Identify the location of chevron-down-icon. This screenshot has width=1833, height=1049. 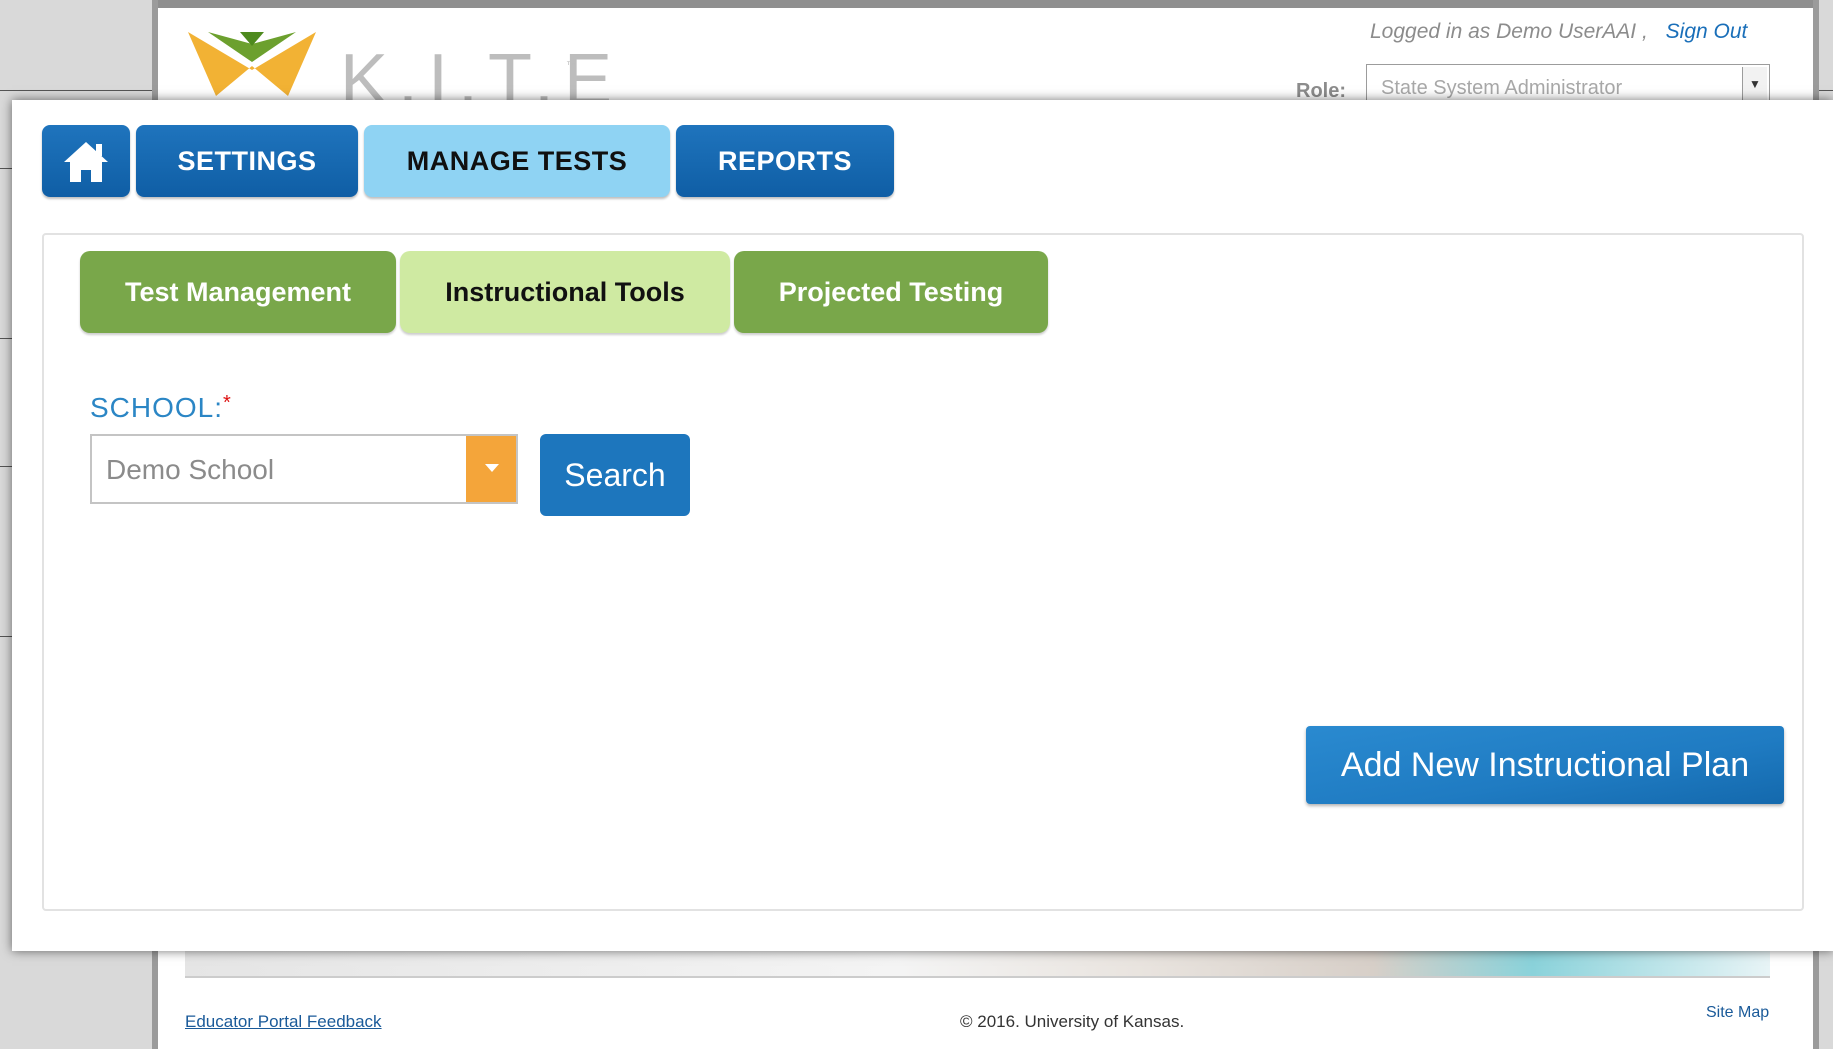
(491, 469).